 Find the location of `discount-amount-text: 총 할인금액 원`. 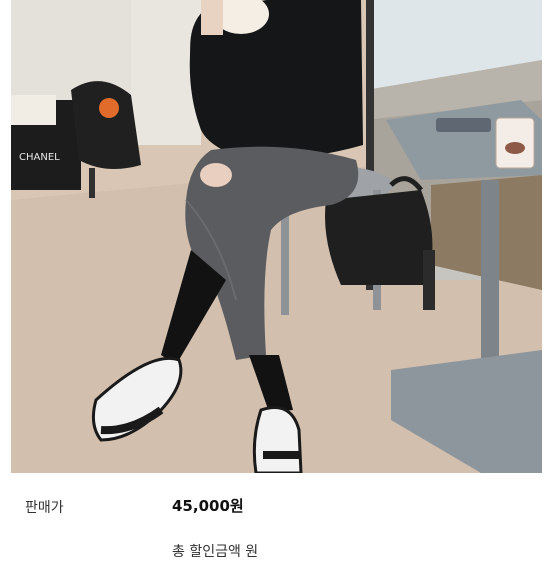

discount-amount-text: 총 할인금액 원 is located at coordinates (215, 552).